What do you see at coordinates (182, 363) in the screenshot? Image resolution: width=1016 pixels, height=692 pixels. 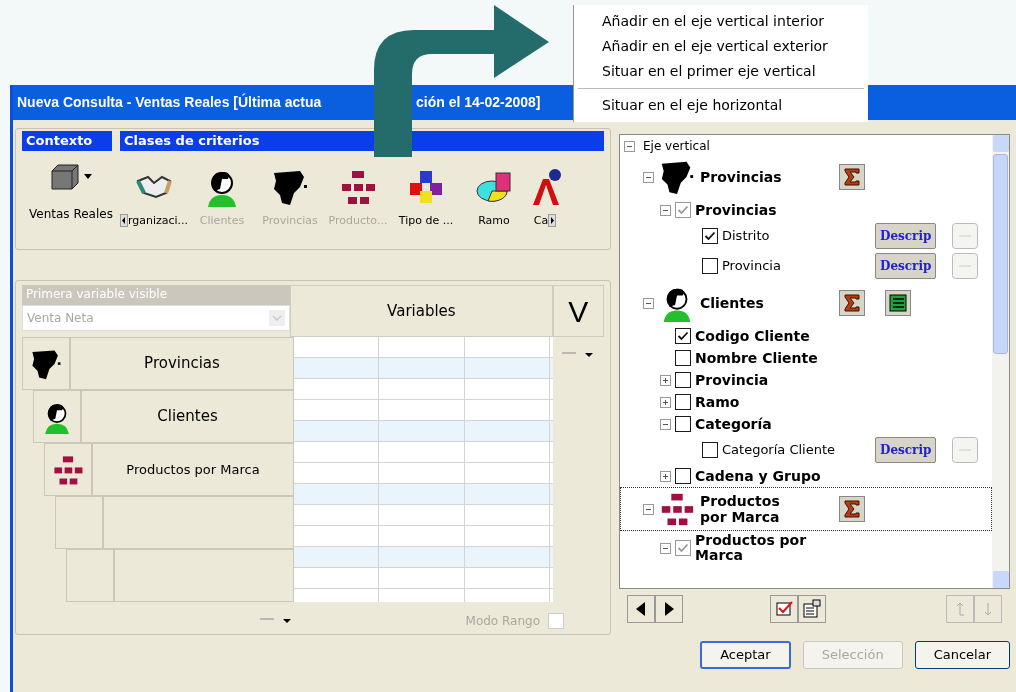 I see `pivot-row-header: Provincias` at bounding box center [182, 363].